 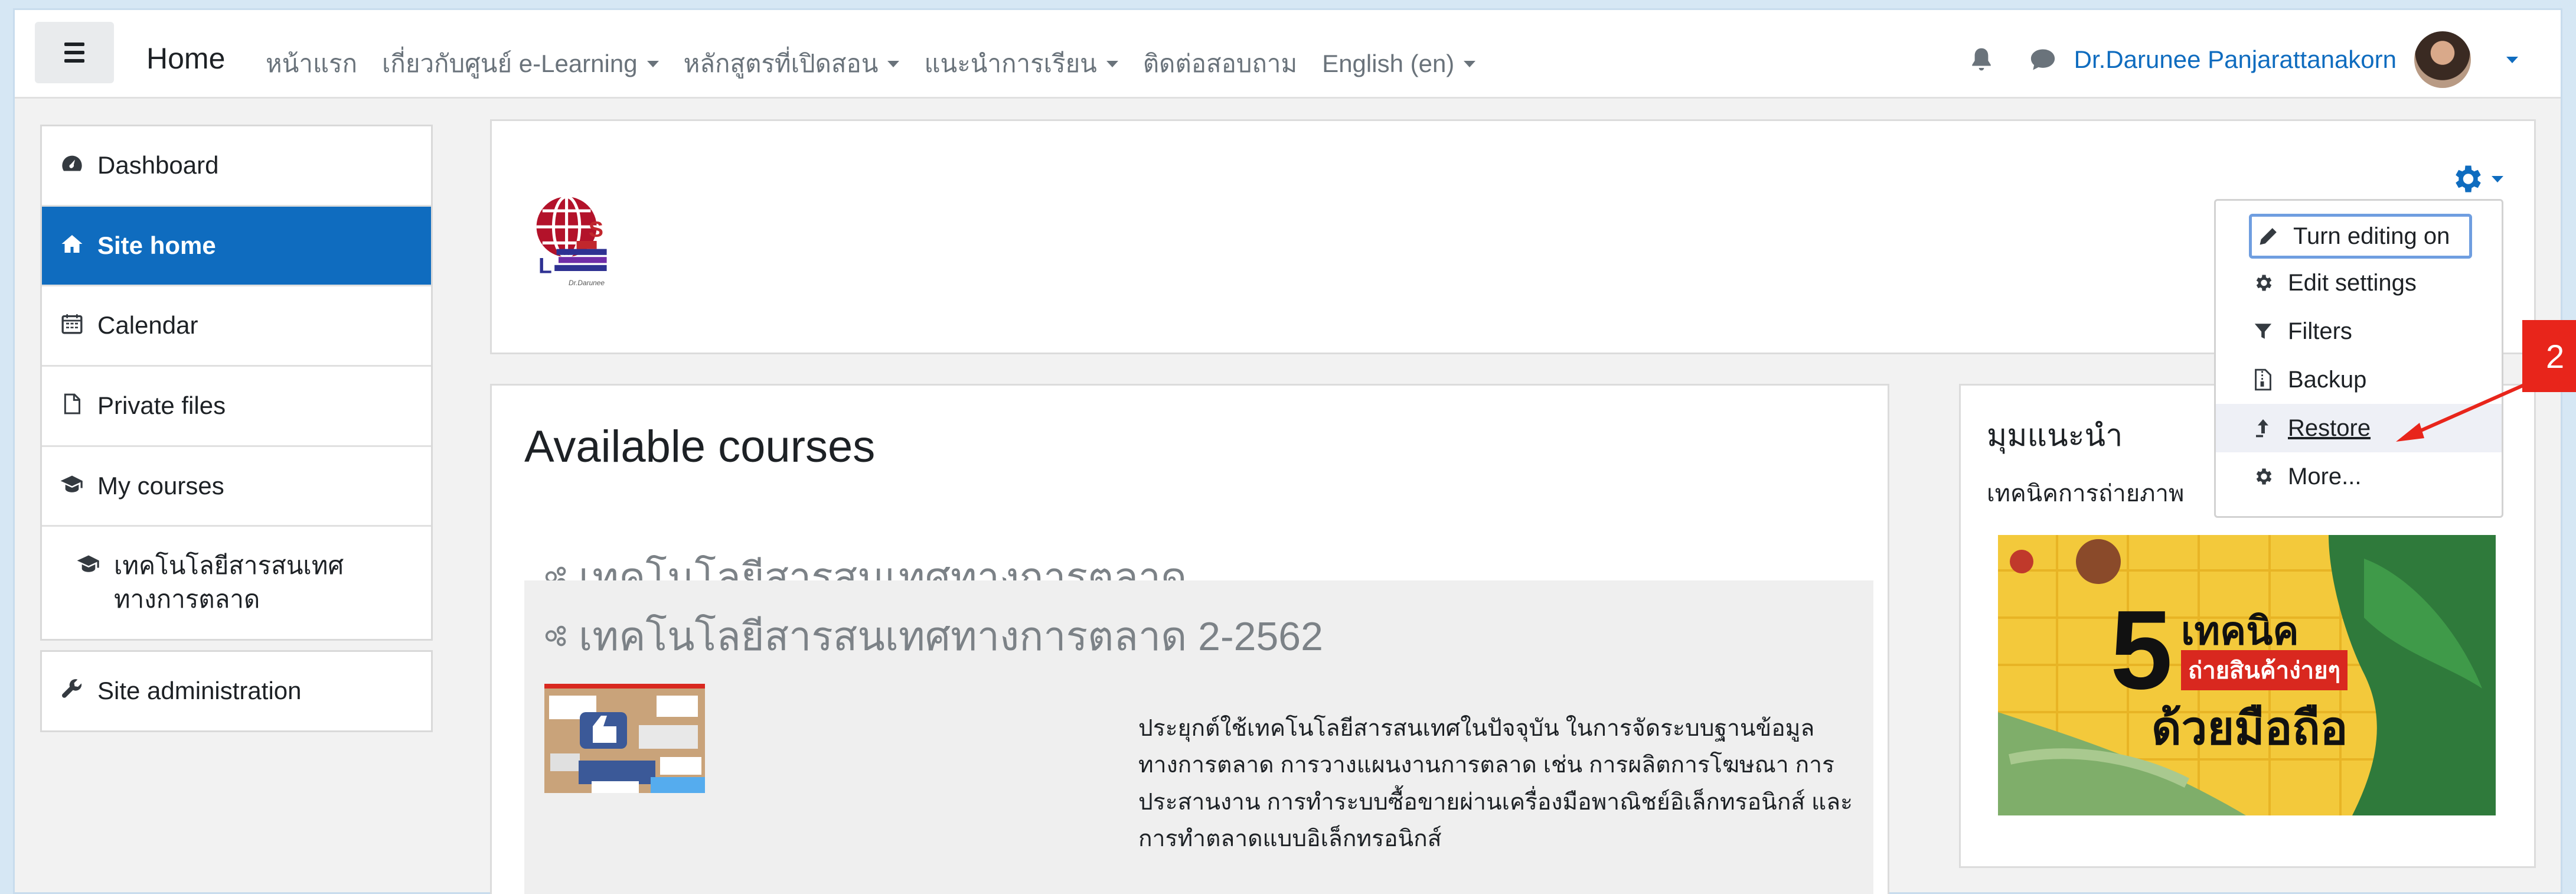 I want to click on sidebar-item-calendar: Calendar, so click(x=236, y=326).